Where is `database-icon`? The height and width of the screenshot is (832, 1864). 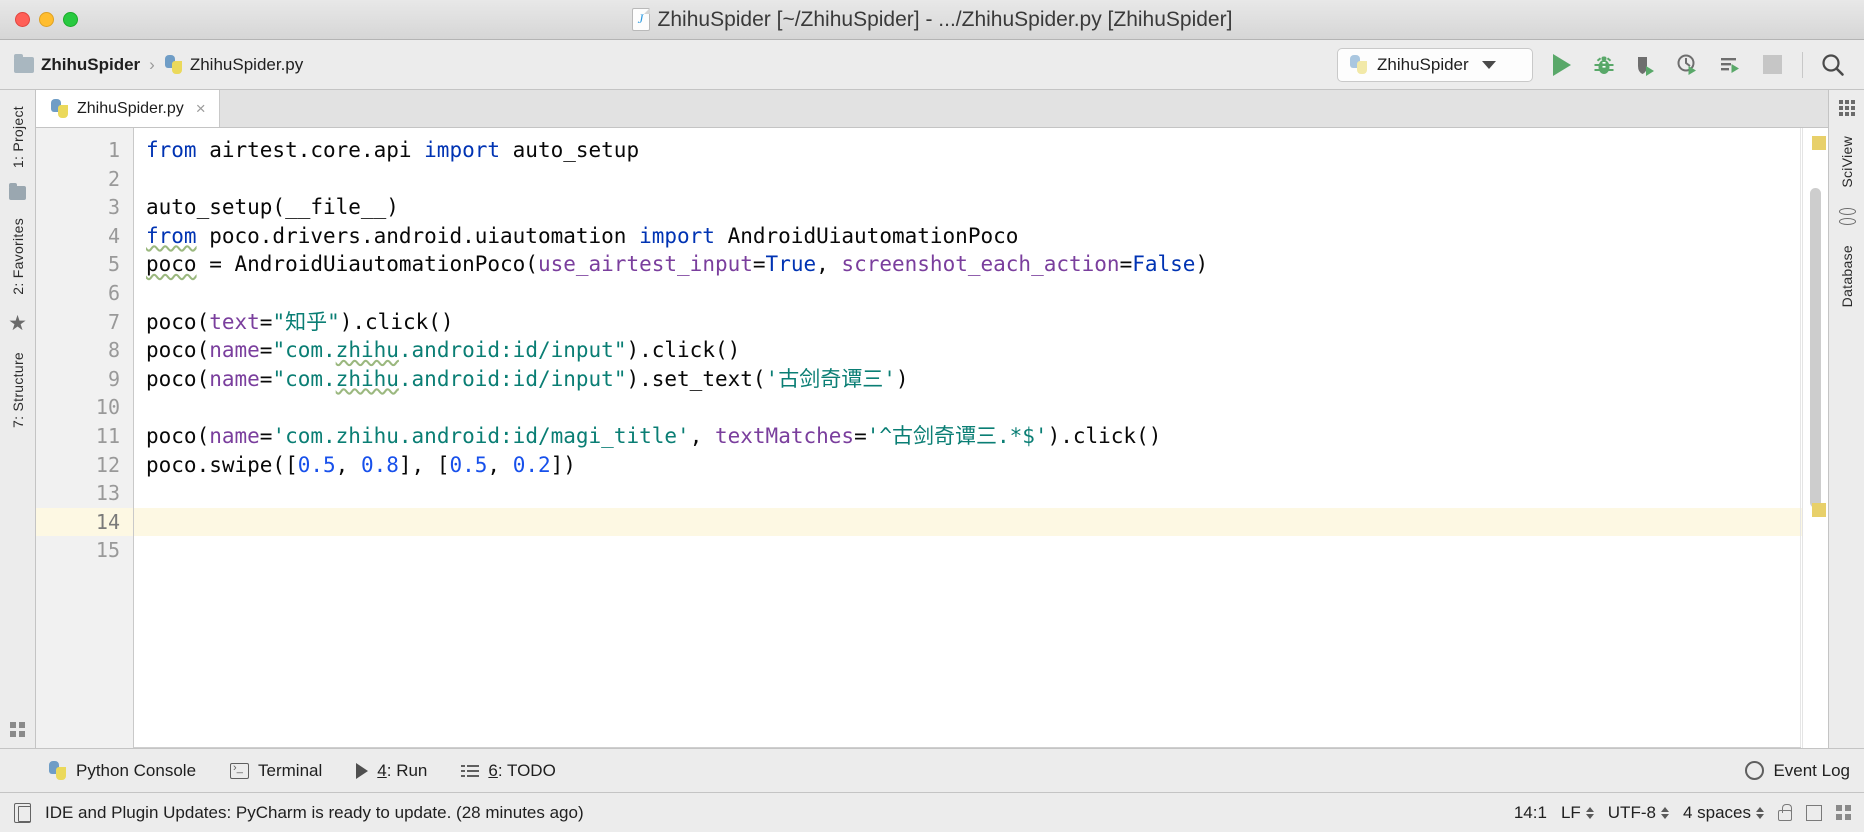
database-icon is located at coordinates (1847, 216).